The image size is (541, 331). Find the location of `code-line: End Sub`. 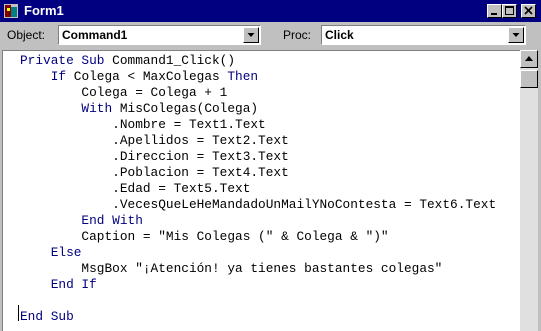

code-line: End Sub is located at coordinates (258, 317).